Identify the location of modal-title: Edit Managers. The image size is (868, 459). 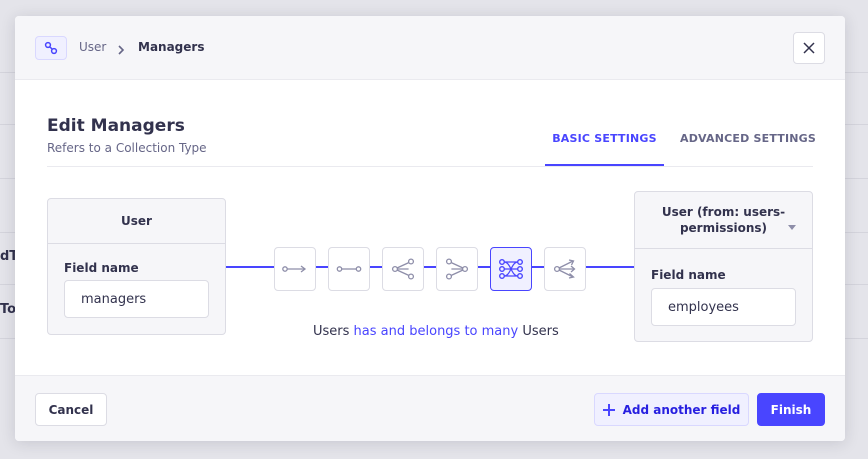
(116, 126).